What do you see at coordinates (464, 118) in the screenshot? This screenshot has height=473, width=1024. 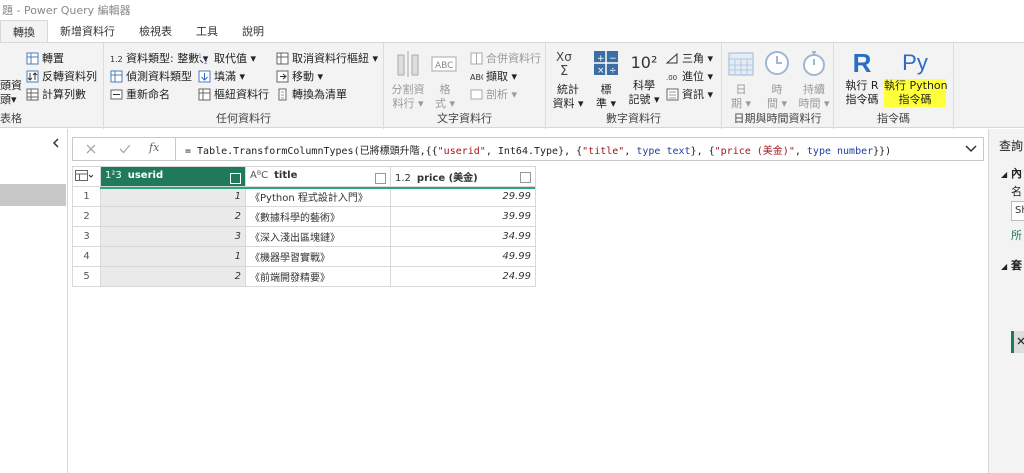 I see `text-column-group-label: 文字資料行` at bounding box center [464, 118].